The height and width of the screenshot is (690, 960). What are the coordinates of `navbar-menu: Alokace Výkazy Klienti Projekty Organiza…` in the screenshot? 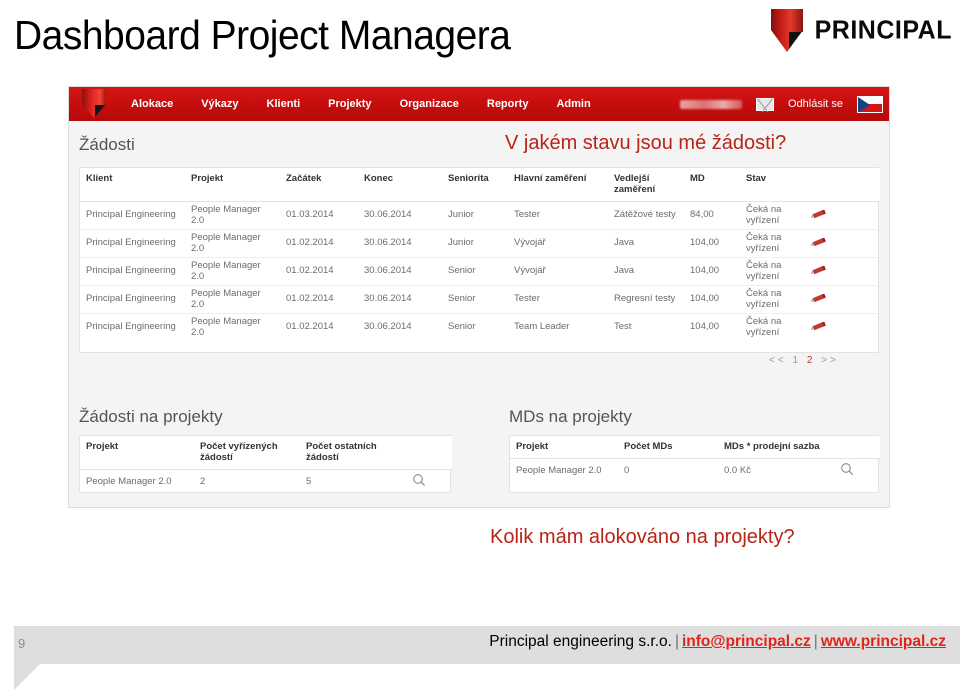 It's located at (361, 104).